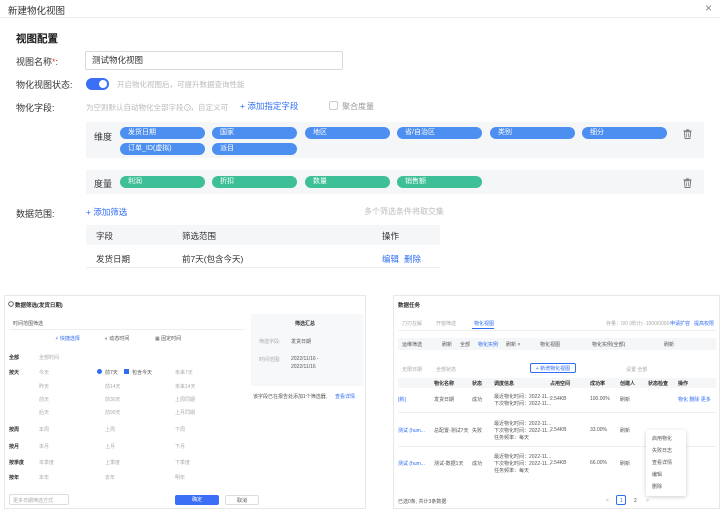 The width and height of the screenshot is (720, 509). What do you see at coordinates (117, 338) in the screenshot?
I see `mode-dynamic: ◐ 动态时间` at bounding box center [117, 338].